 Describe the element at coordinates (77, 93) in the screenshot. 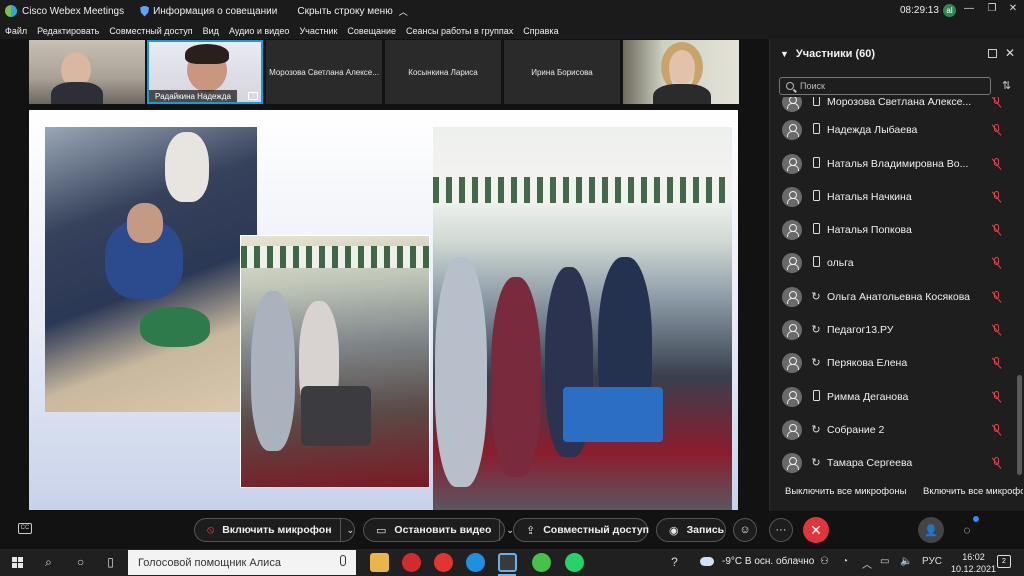

I see `participant-body` at that location.